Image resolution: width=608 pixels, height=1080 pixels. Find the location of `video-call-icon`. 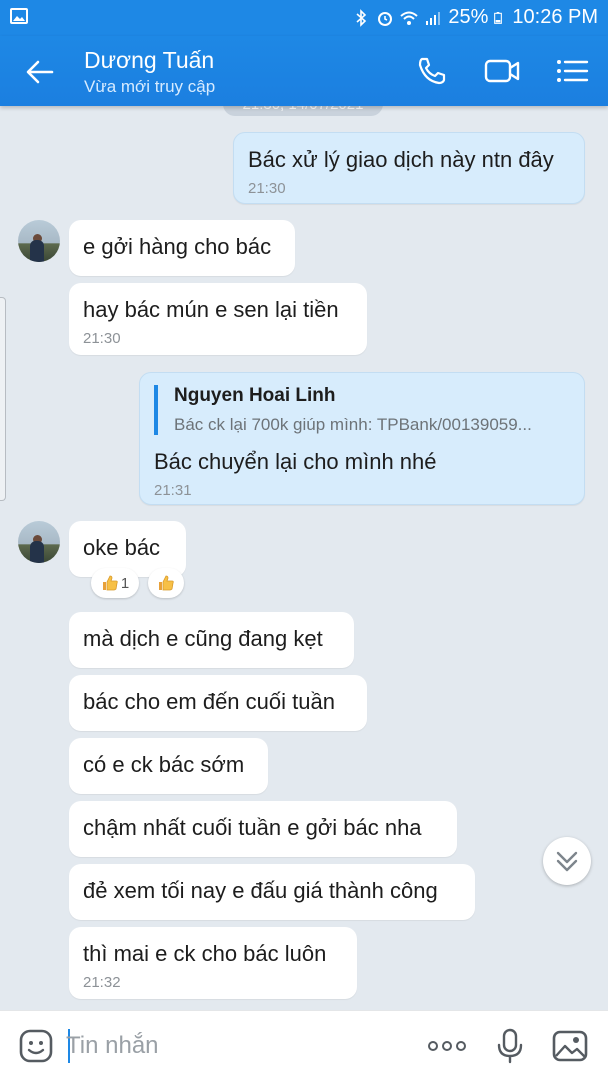

video-call-icon is located at coordinates (502, 71).